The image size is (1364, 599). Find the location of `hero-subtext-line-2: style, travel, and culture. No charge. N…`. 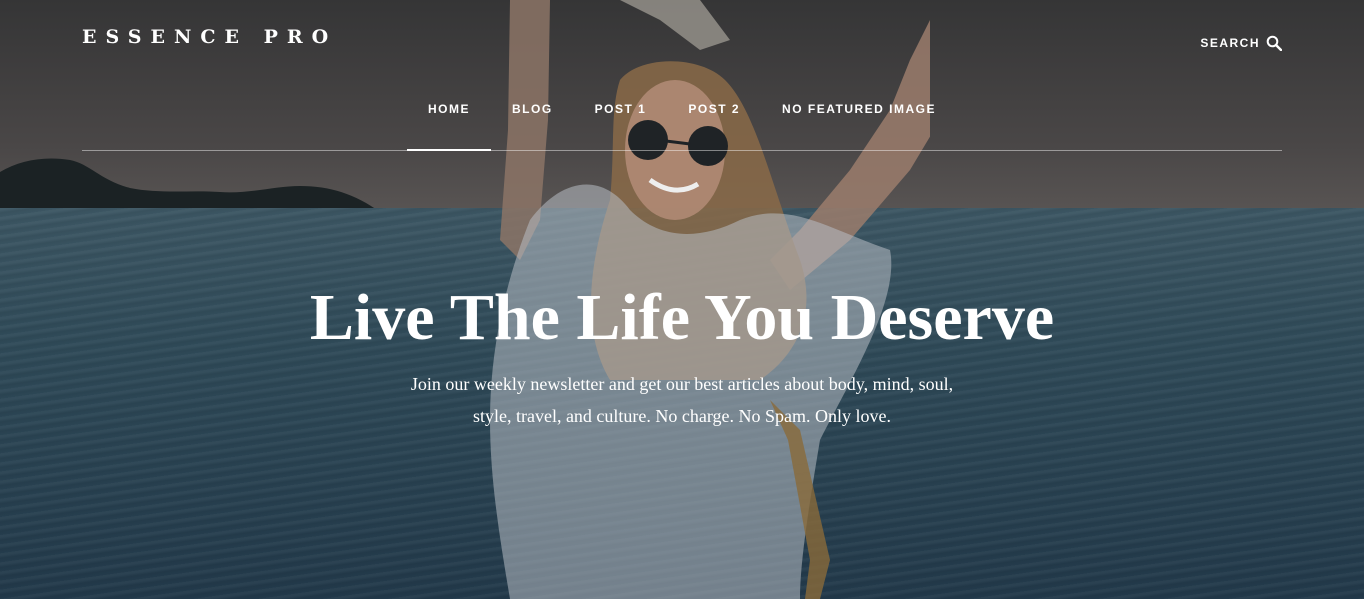

hero-subtext-line-2: style, travel, and culture. No charge. N… is located at coordinates (682, 416).